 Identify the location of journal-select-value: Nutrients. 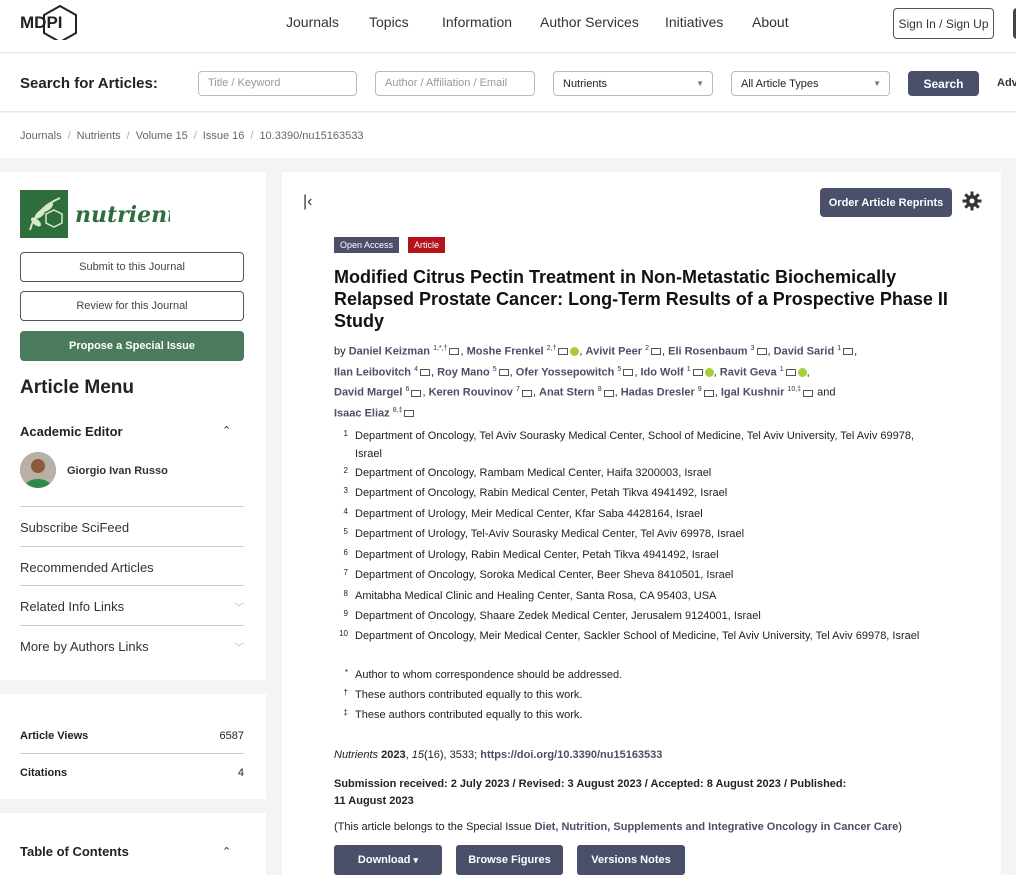
(585, 84).